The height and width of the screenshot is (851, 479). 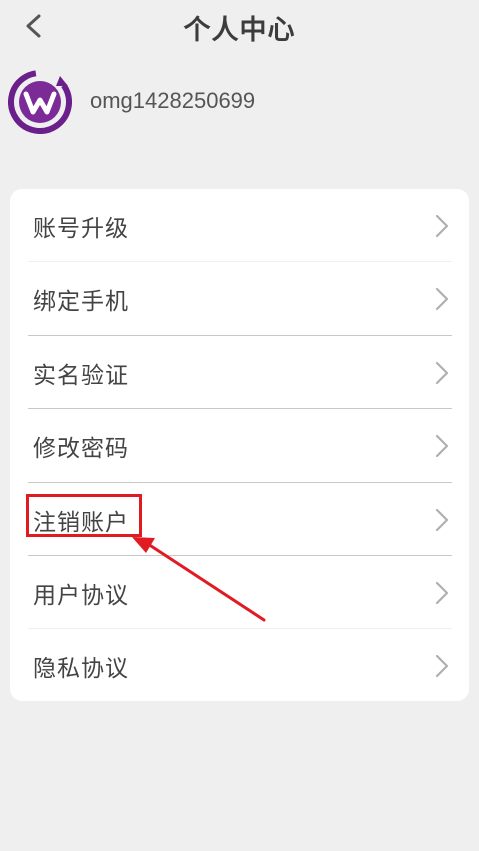 I want to click on menu-item-user-agreement: 用户协议, so click(x=239, y=592).